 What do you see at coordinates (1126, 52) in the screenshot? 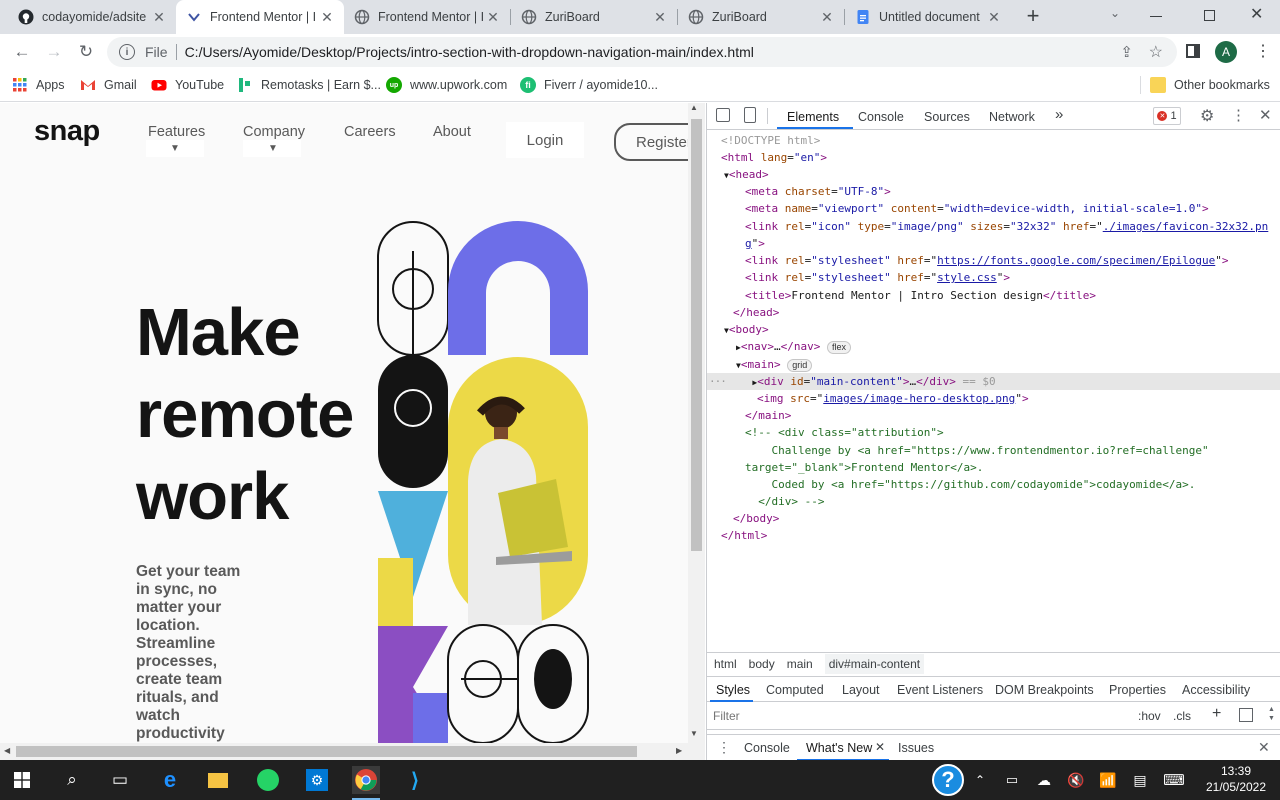
I see `share-icon: ⇪` at bounding box center [1126, 52].